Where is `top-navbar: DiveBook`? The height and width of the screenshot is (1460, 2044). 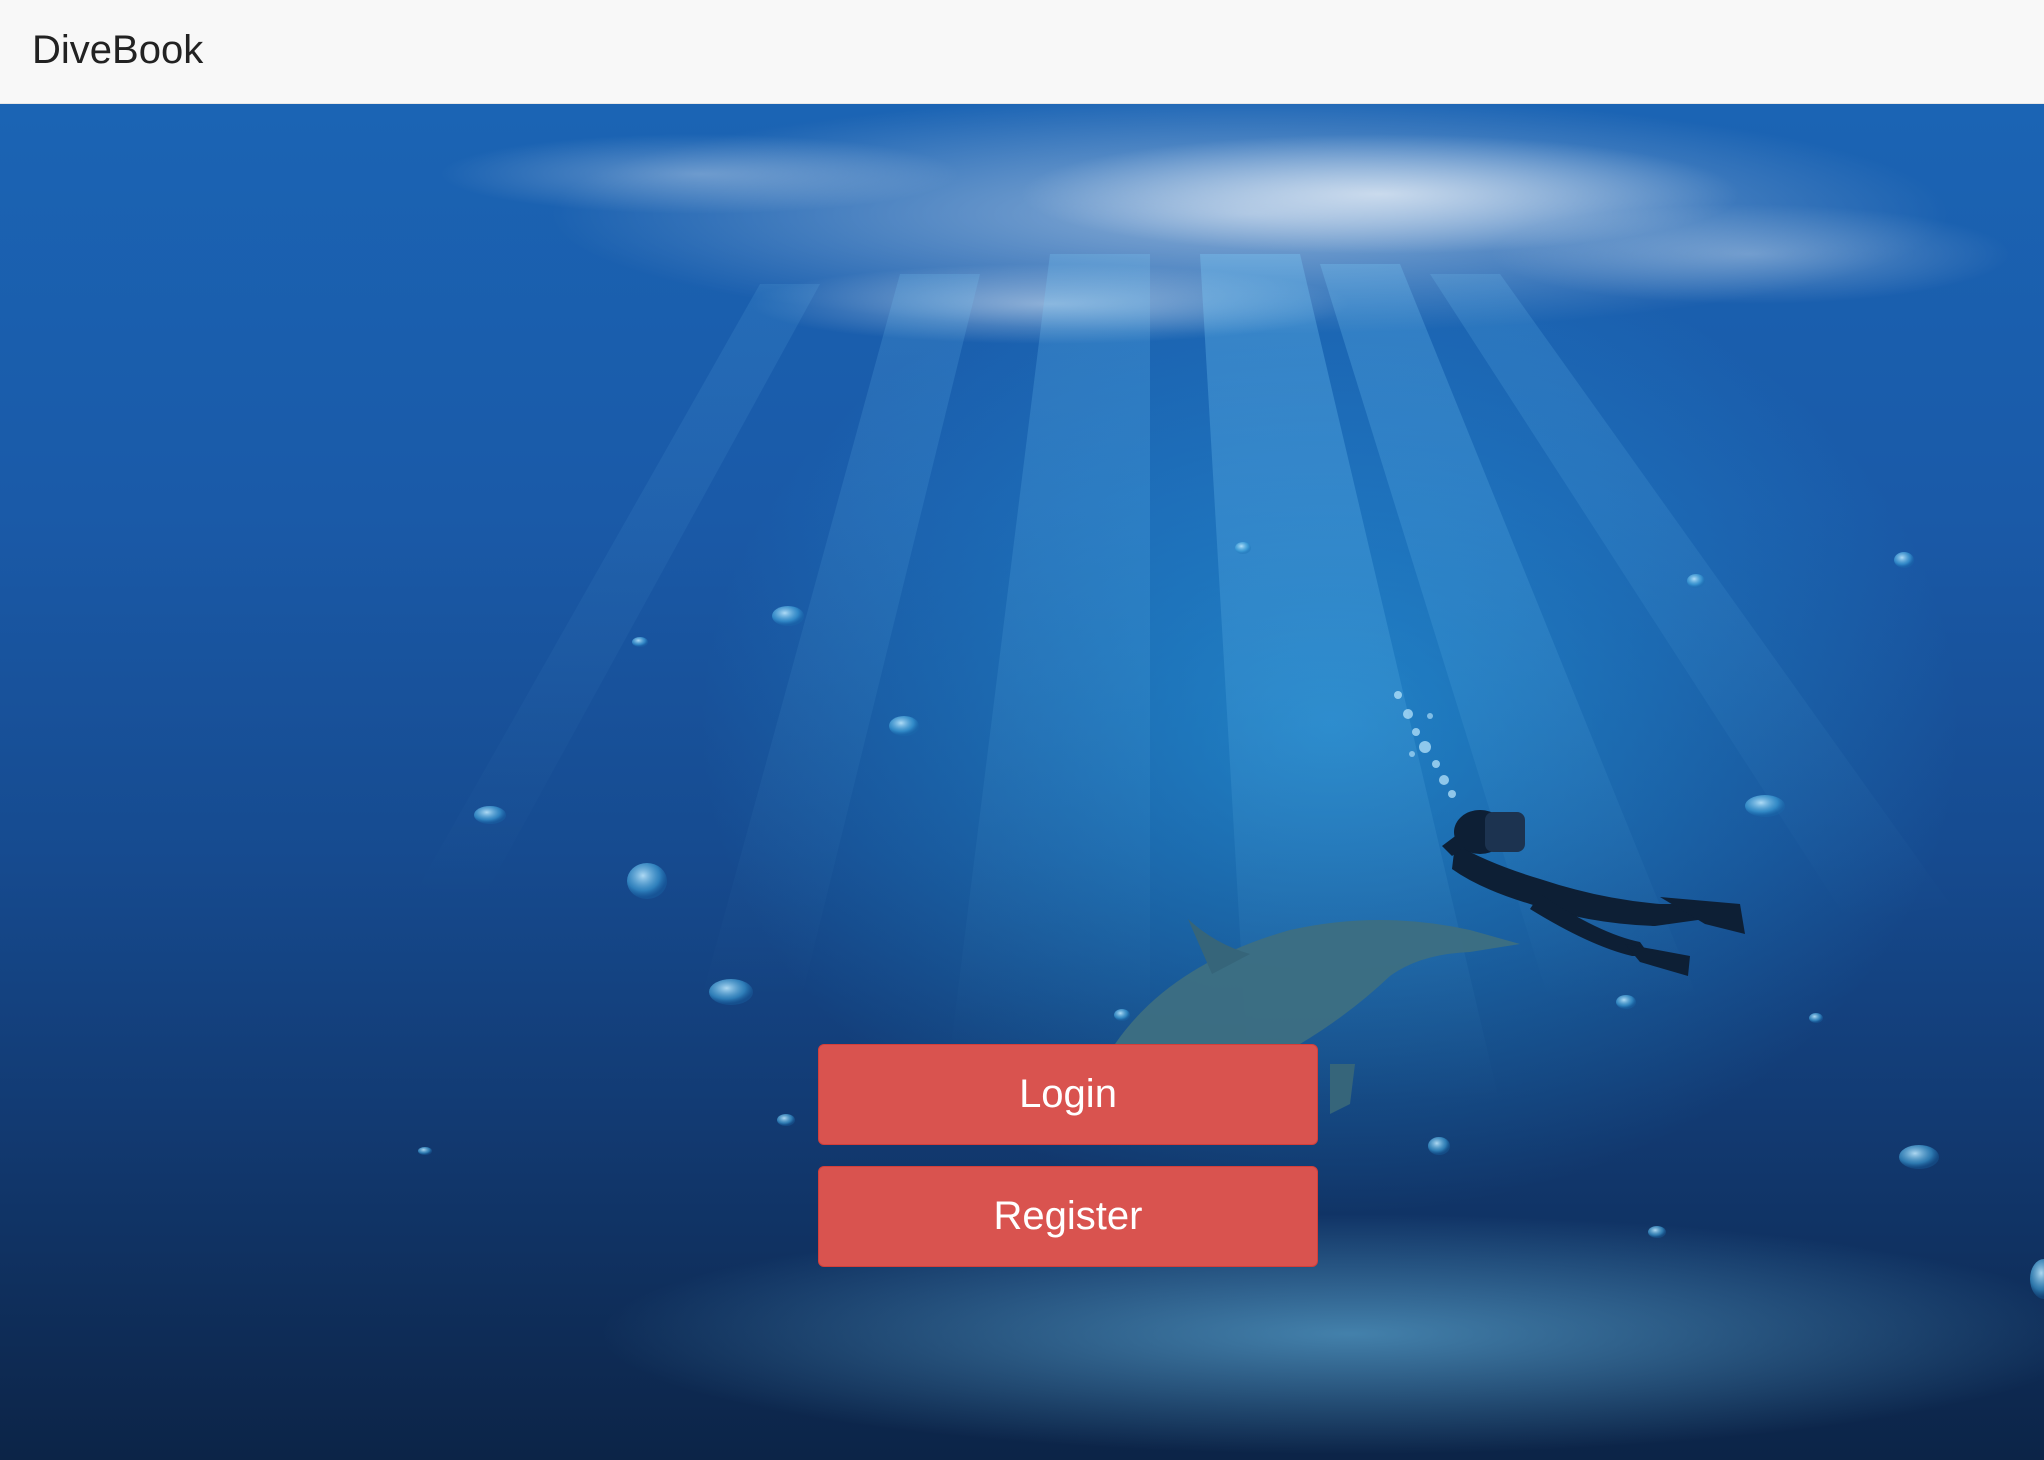
top-navbar: DiveBook is located at coordinates (1022, 52).